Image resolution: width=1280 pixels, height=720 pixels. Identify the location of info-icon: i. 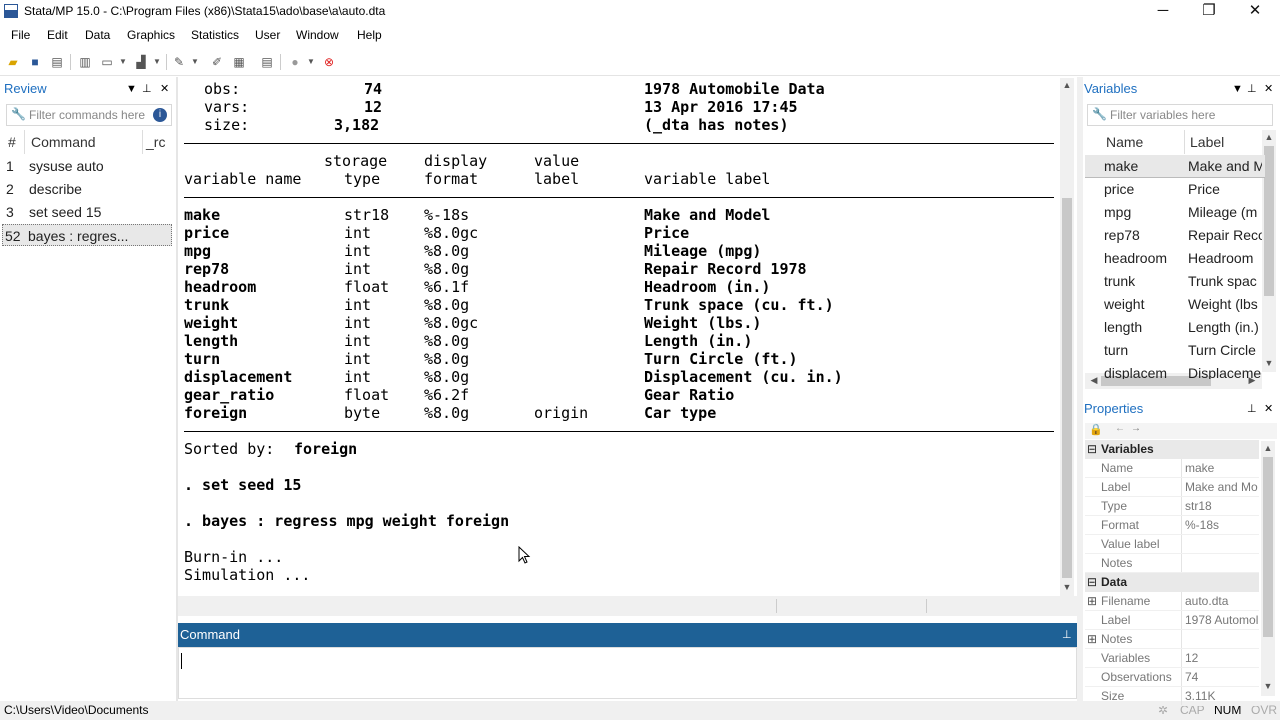
(160, 115).